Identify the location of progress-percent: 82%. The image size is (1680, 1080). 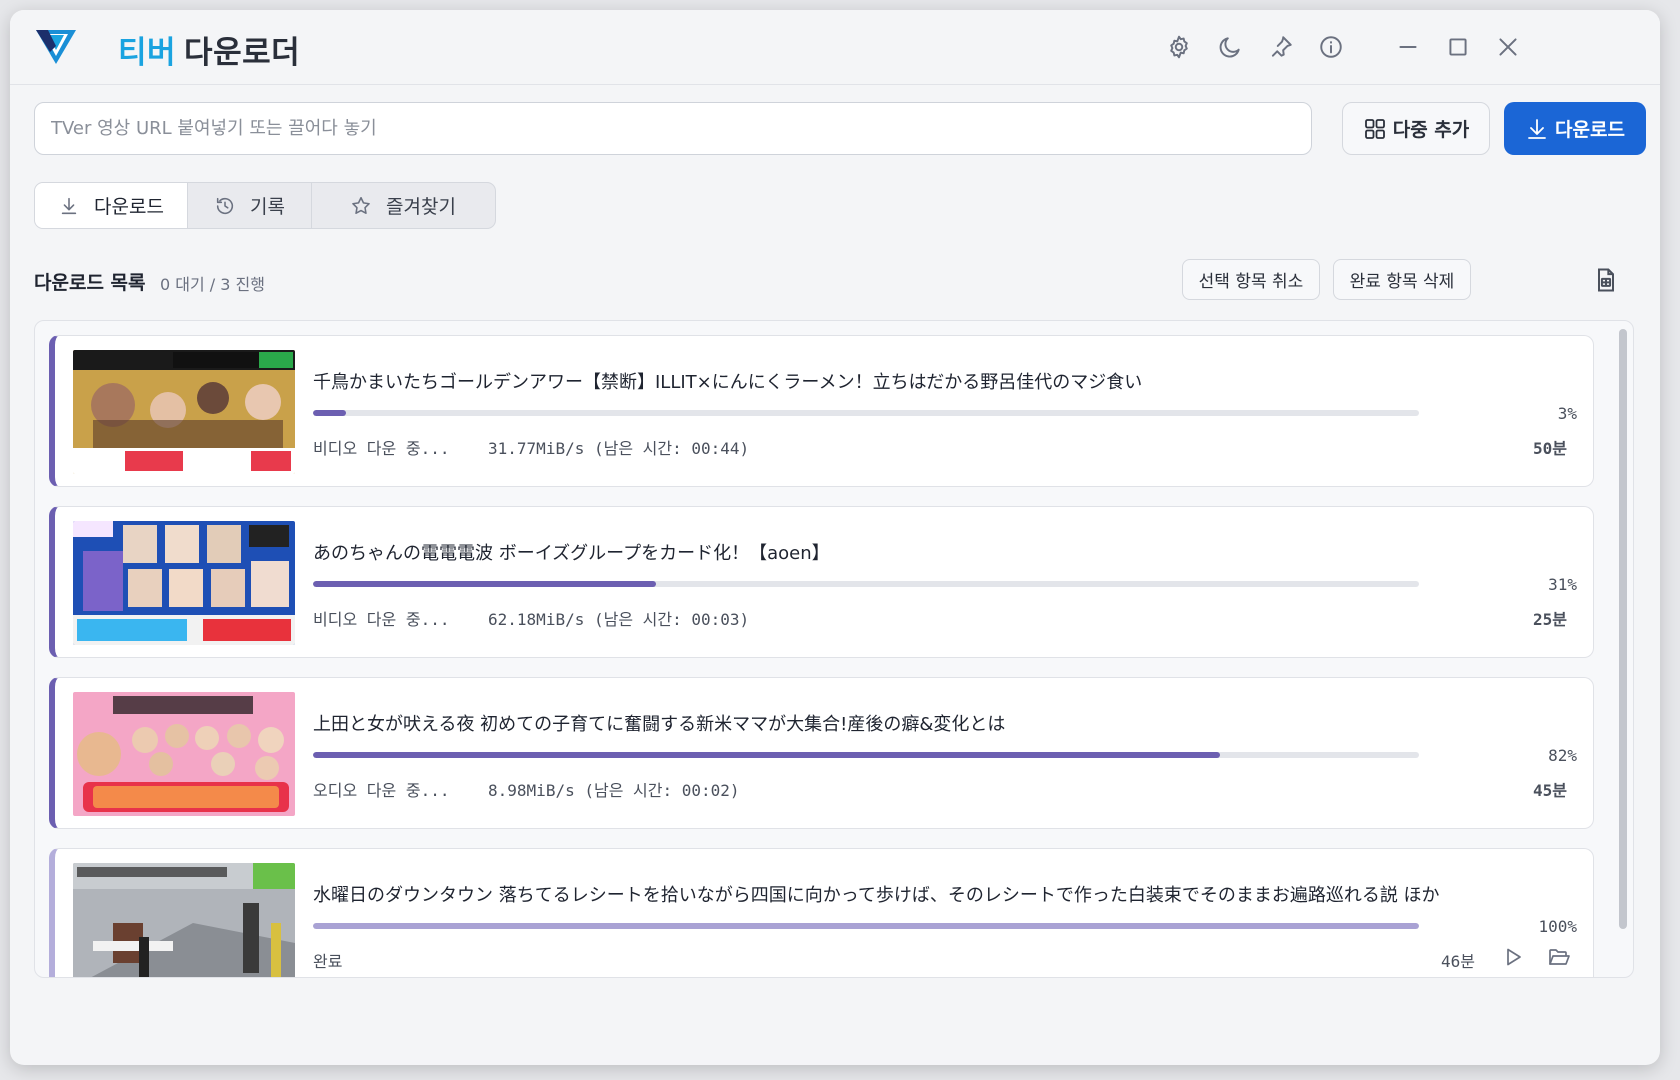
(1562, 755).